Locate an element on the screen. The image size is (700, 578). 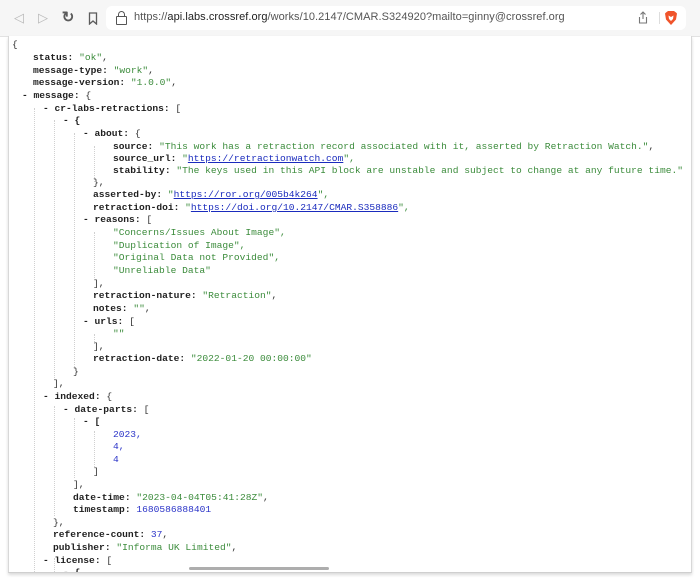
json-key: urls: is located at coordinates (109, 321).